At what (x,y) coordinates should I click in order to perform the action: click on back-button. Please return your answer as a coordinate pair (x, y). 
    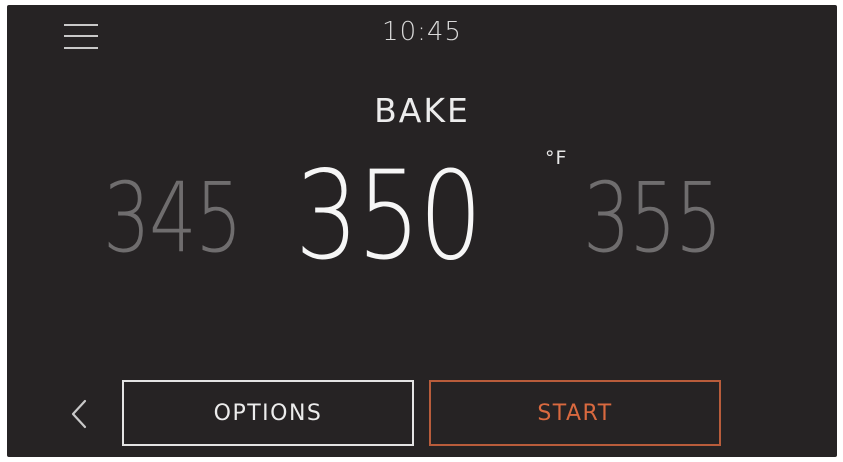
    Looking at the image, I should click on (79, 414).